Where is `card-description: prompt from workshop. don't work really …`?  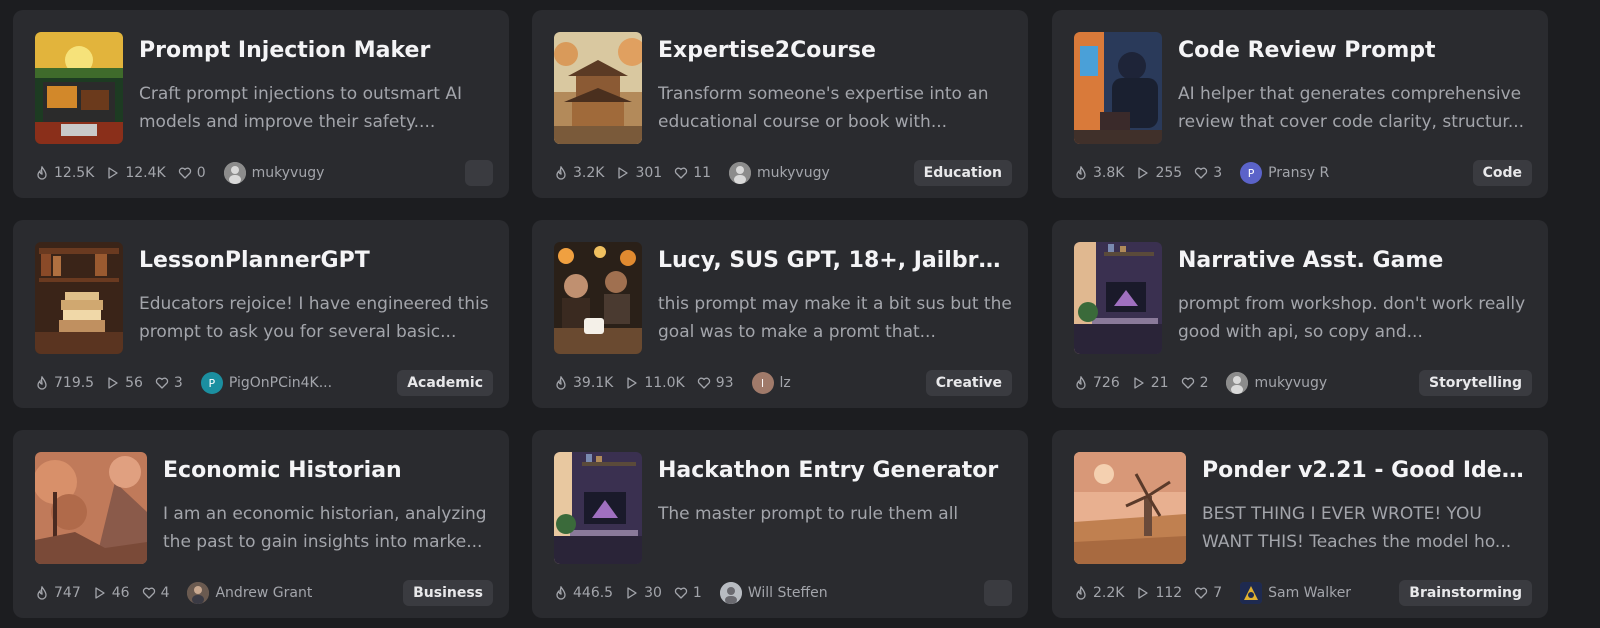
card-description: prompt from workshop. don't work really … is located at coordinates (1352, 318).